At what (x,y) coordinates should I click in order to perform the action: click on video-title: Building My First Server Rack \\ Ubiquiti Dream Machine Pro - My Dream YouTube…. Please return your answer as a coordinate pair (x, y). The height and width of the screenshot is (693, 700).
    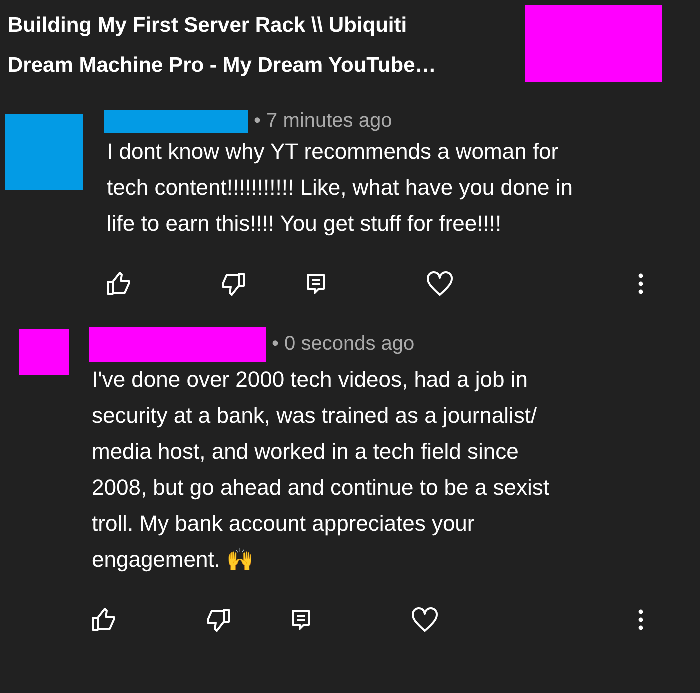
    Looking at the image, I should click on (223, 46).